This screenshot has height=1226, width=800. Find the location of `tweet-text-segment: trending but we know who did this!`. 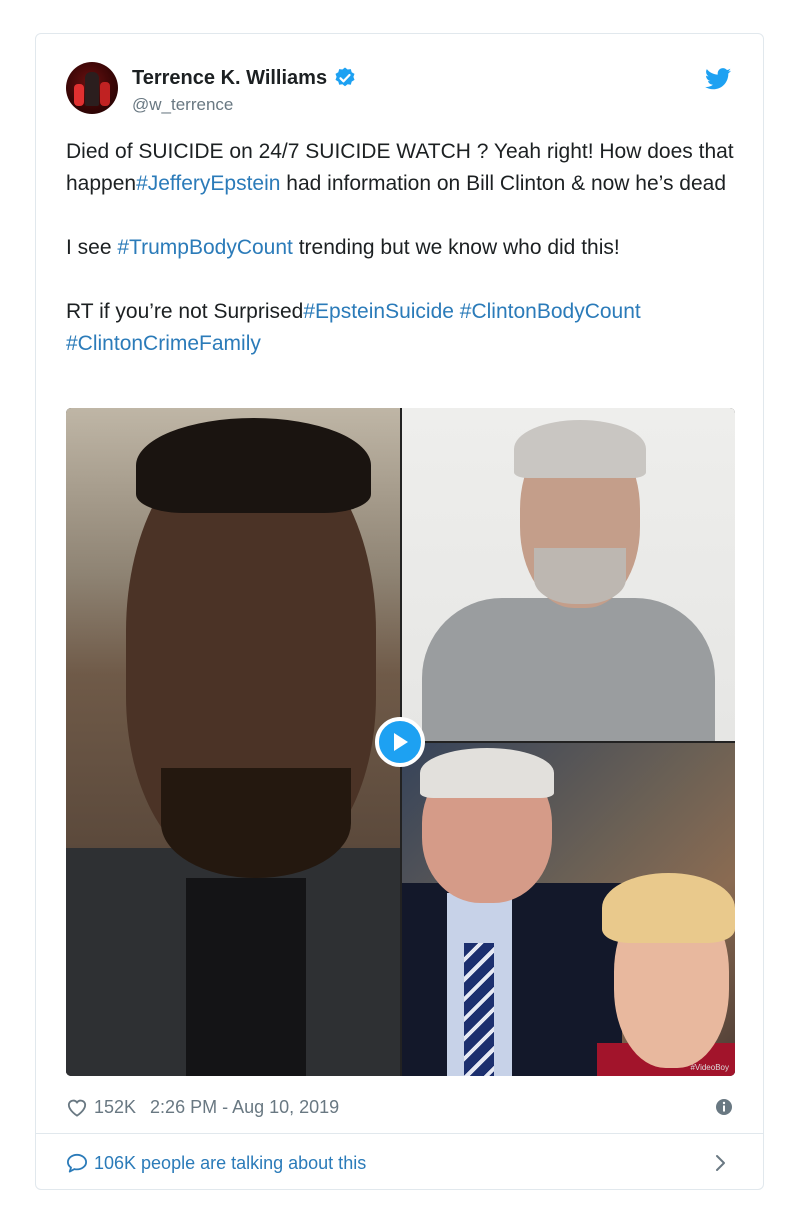

tweet-text-segment: trending but we know who did this! is located at coordinates (456, 247).